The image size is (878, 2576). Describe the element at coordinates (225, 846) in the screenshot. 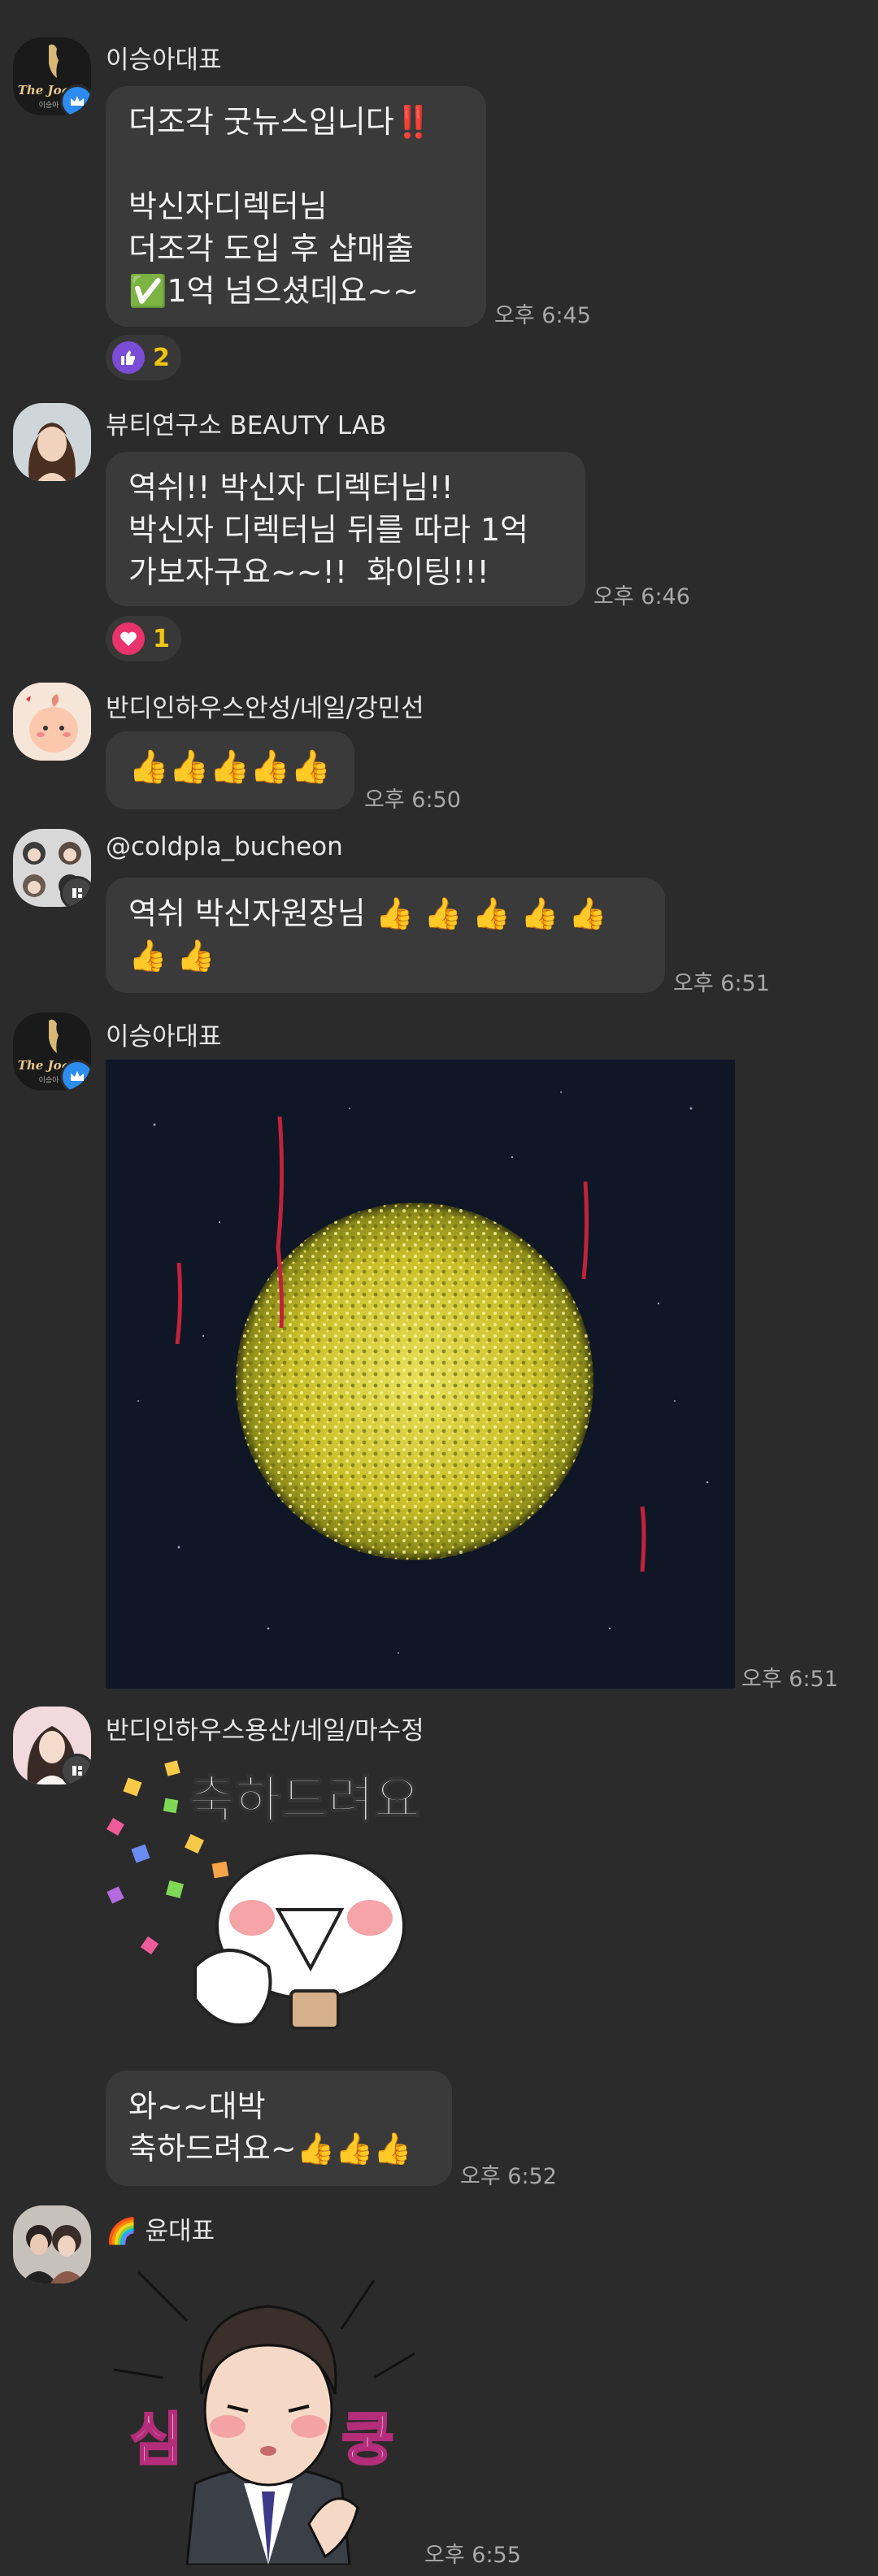

I see `sender-name: @coldpla_bucheon` at that location.